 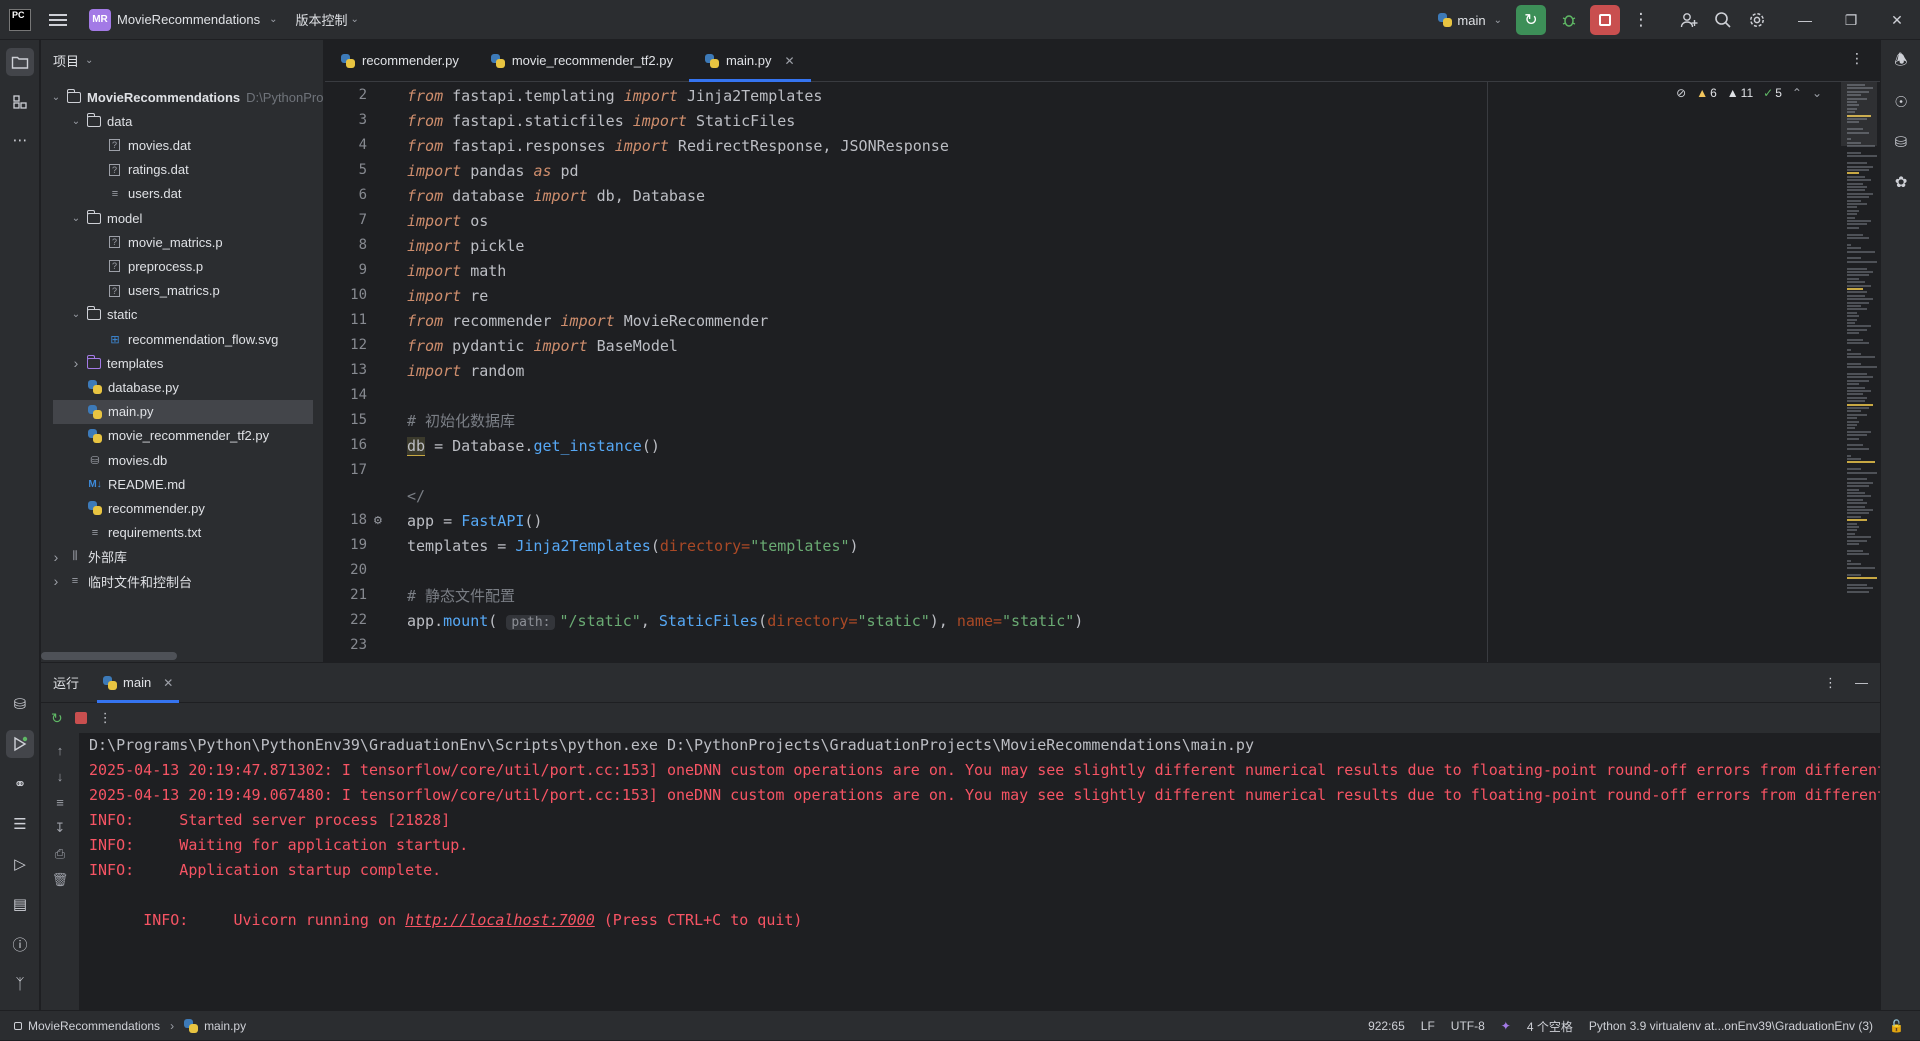 What do you see at coordinates (182, 97) in the screenshot?
I see `tree-item: ⌄ MovieRecommendations D:\PythonProjects` at bounding box center [182, 97].